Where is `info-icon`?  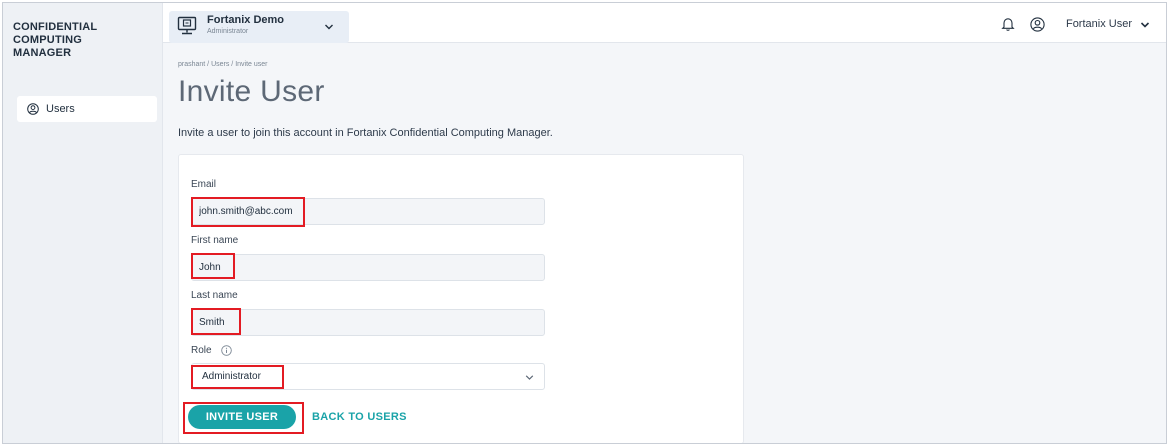
info-icon is located at coordinates (226, 350).